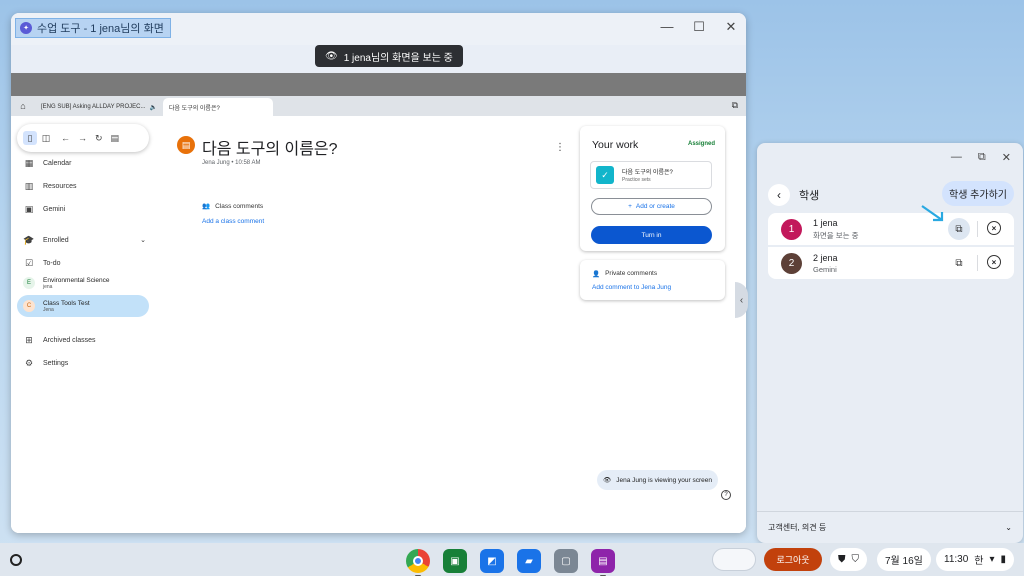 This screenshot has height=576, width=1024. What do you see at coordinates (734, 559) in the screenshot?
I see `window-preview-icon` at bounding box center [734, 559].